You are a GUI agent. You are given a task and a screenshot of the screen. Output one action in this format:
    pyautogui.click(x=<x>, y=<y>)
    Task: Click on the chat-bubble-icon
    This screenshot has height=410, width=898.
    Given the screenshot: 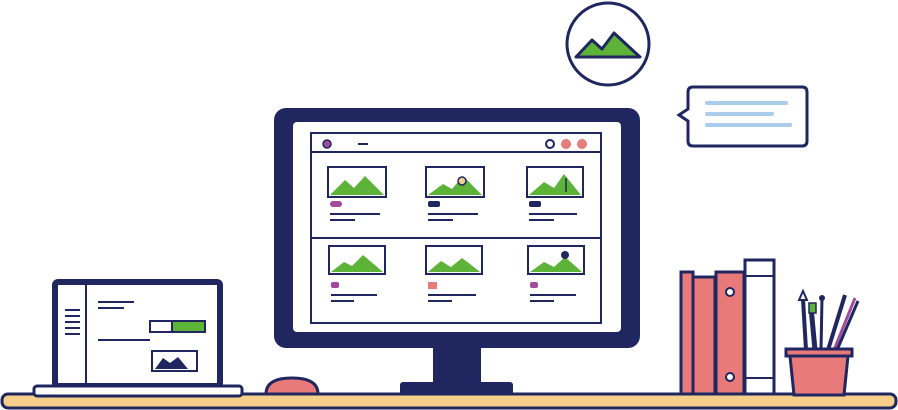 What is the action you would take?
    pyautogui.click(x=742, y=116)
    